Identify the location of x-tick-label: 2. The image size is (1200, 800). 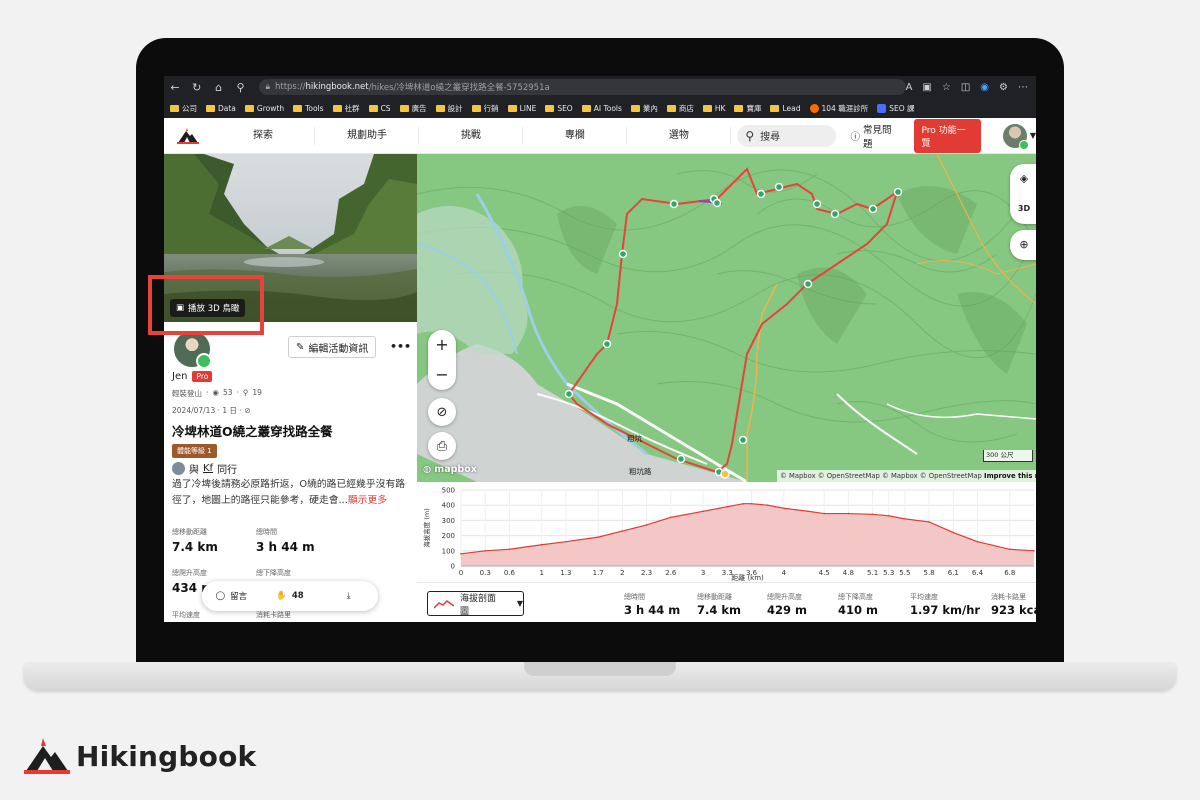
(622, 573).